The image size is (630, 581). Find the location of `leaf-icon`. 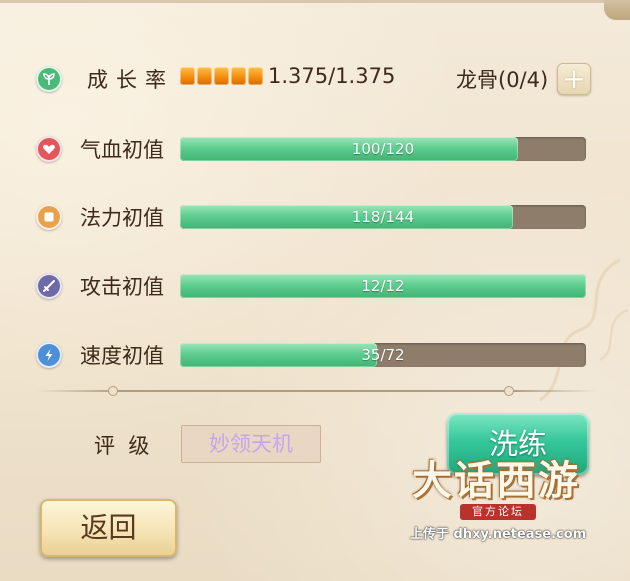

leaf-icon is located at coordinates (49, 79).